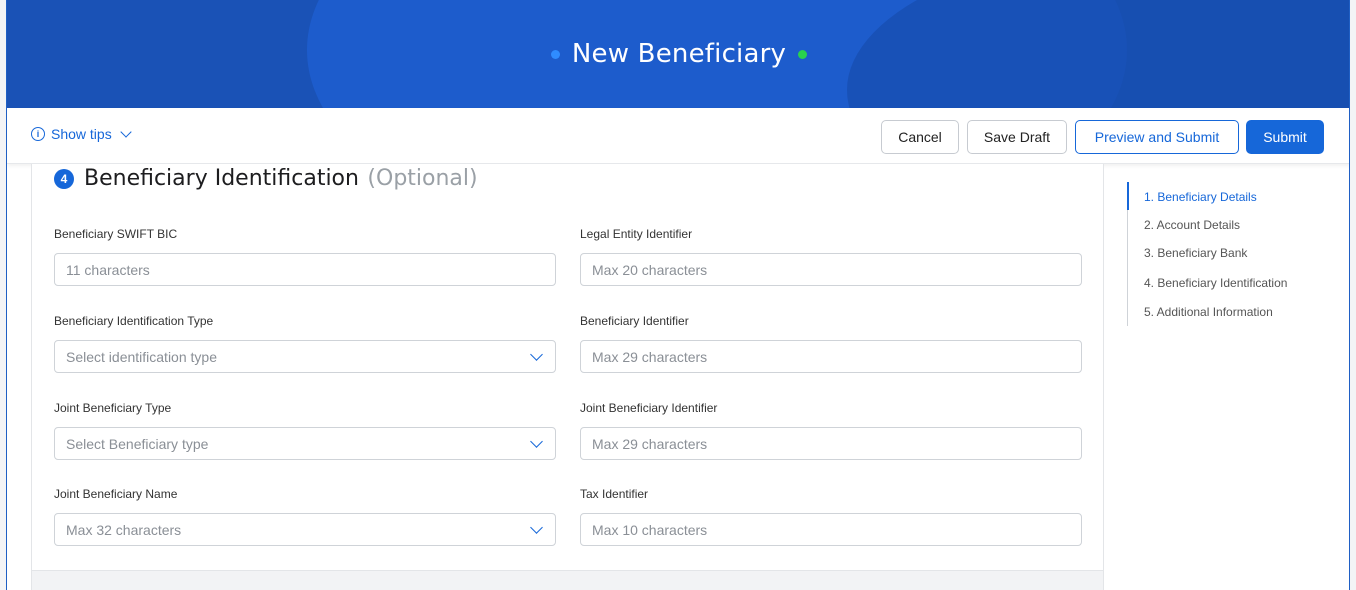  What do you see at coordinates (634, 321) in the screenshot?
I see `identifier-label: Beneficiary Identifier` at bounding box center [634, 321].